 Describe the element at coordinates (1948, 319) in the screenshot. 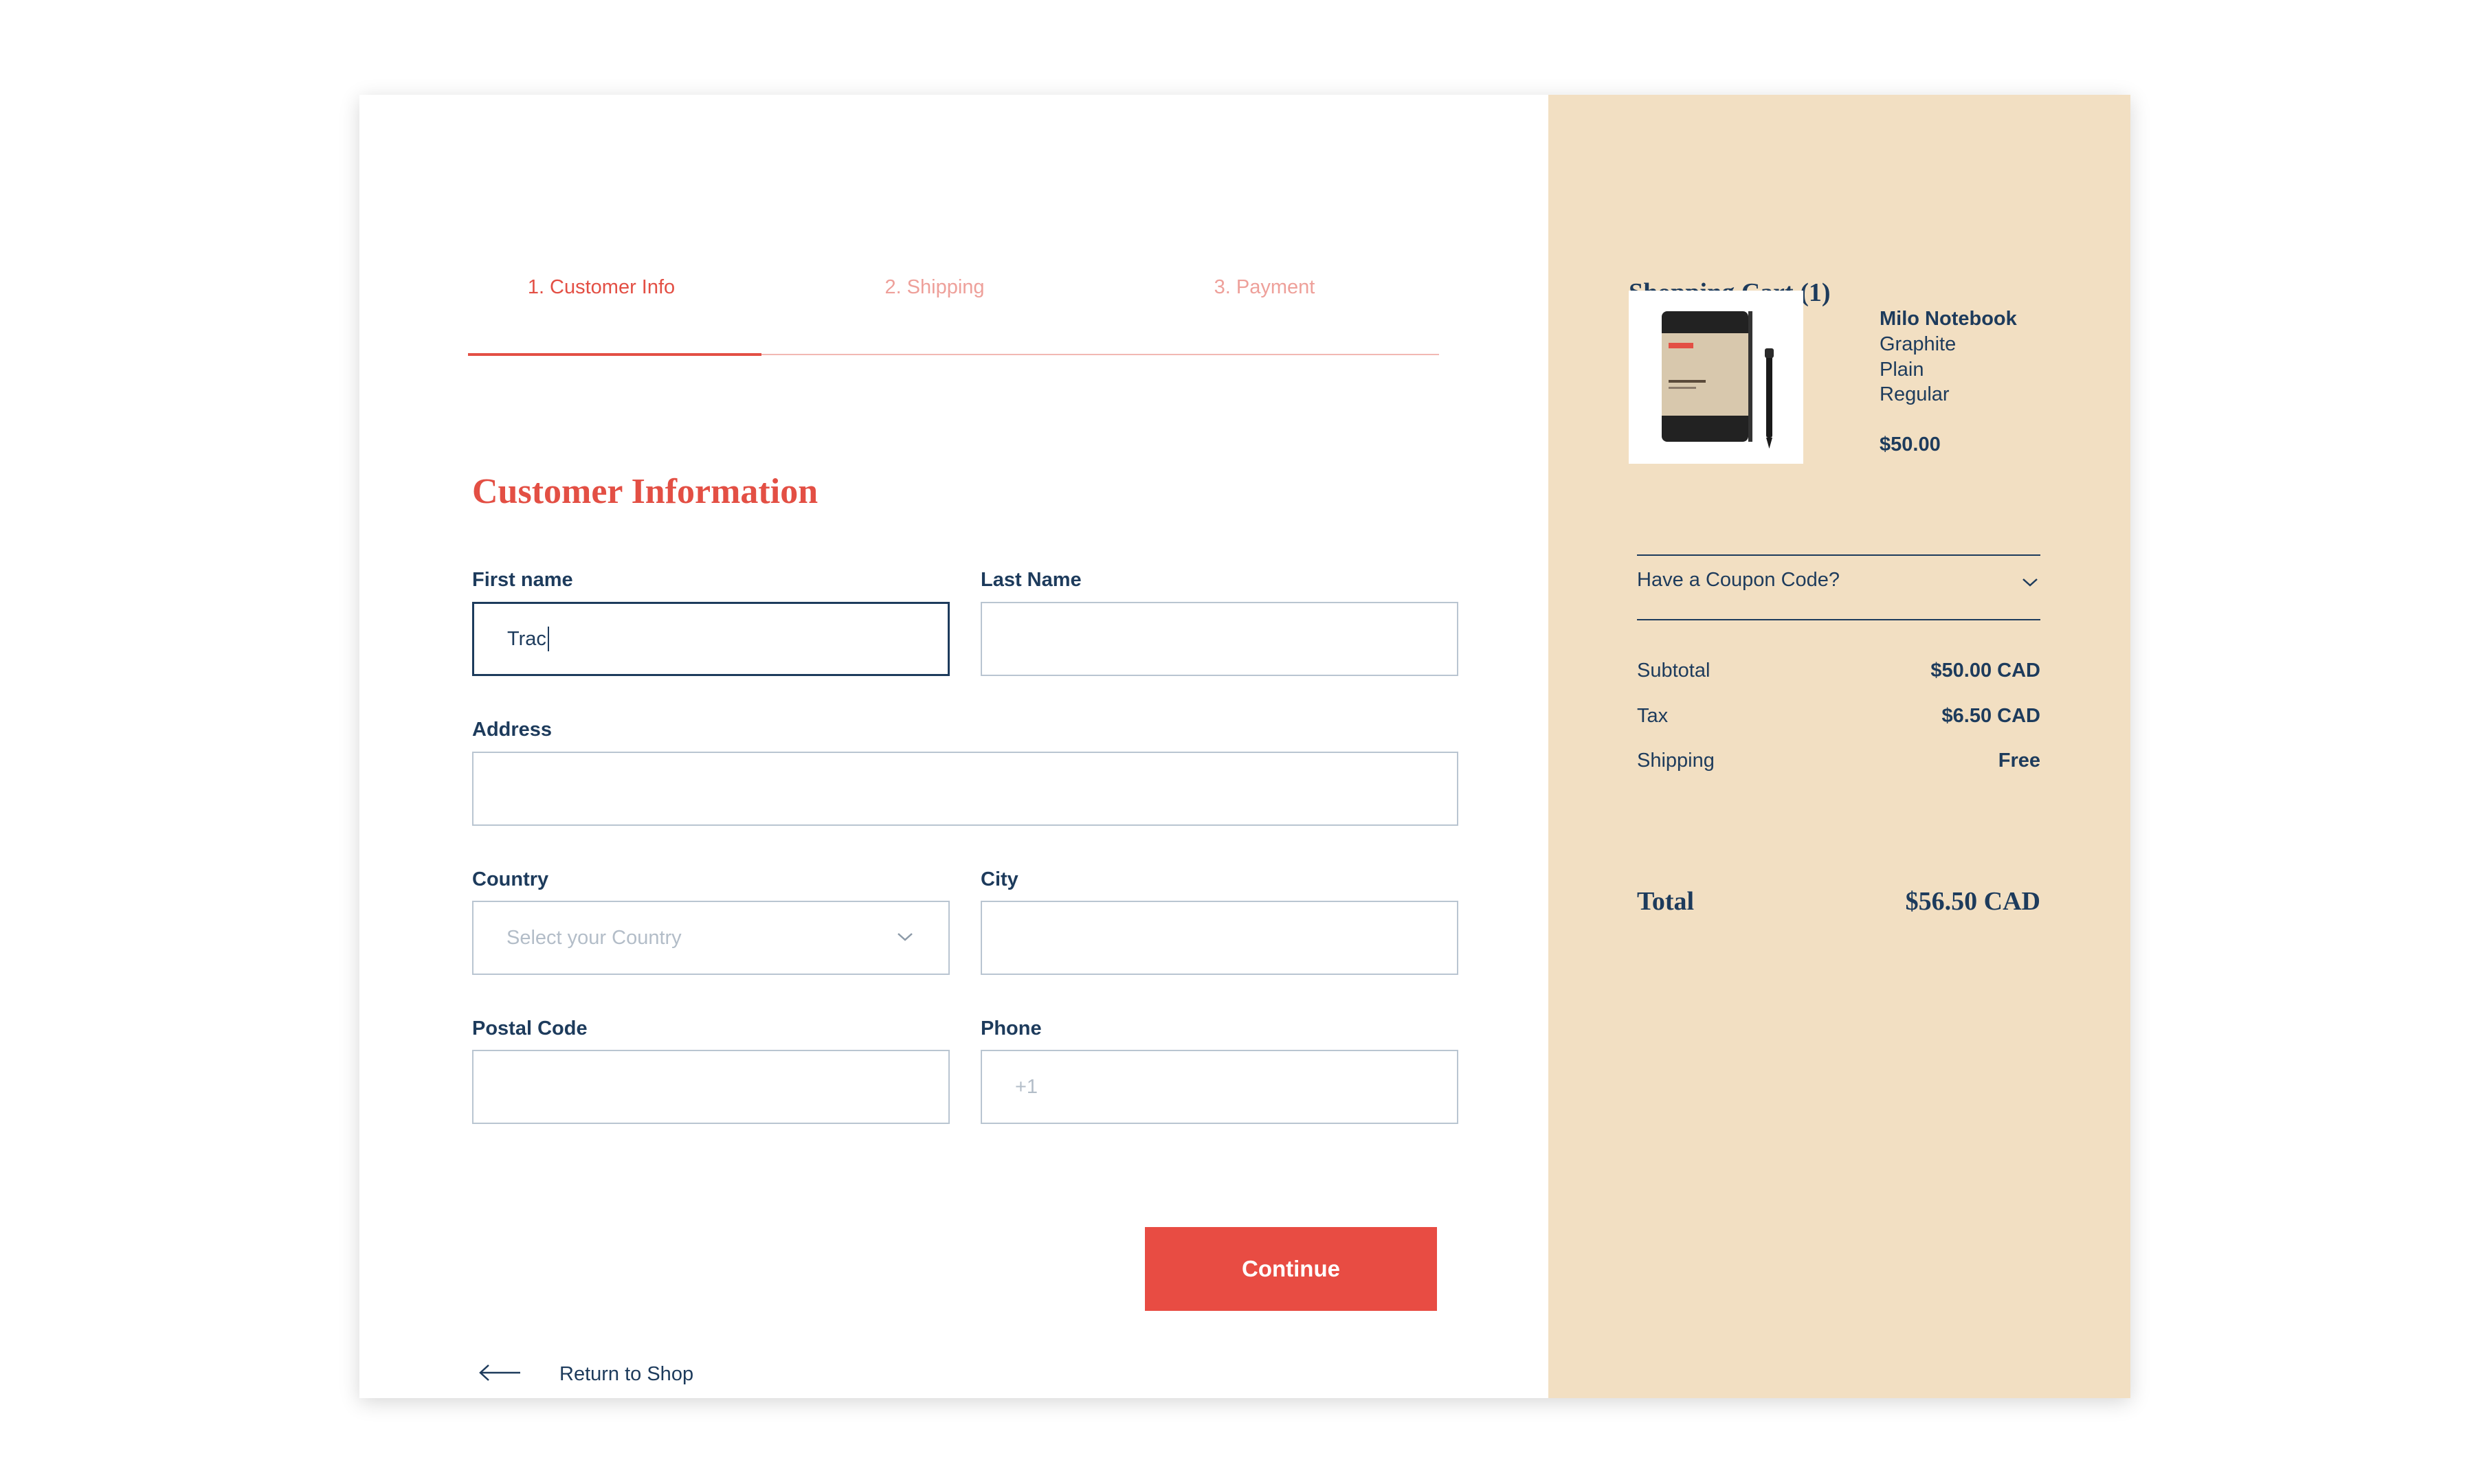

I see `product-name: Milo Notebook` at that location.